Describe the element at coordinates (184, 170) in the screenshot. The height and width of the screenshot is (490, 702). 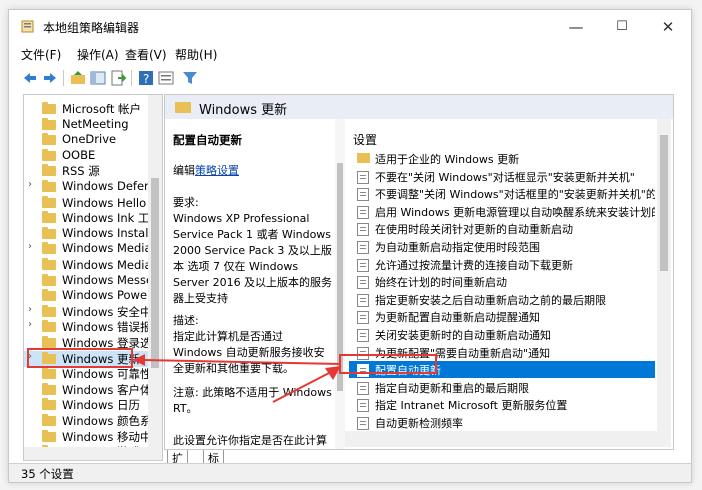
I see `edit-prefix: 编辑` at that location.